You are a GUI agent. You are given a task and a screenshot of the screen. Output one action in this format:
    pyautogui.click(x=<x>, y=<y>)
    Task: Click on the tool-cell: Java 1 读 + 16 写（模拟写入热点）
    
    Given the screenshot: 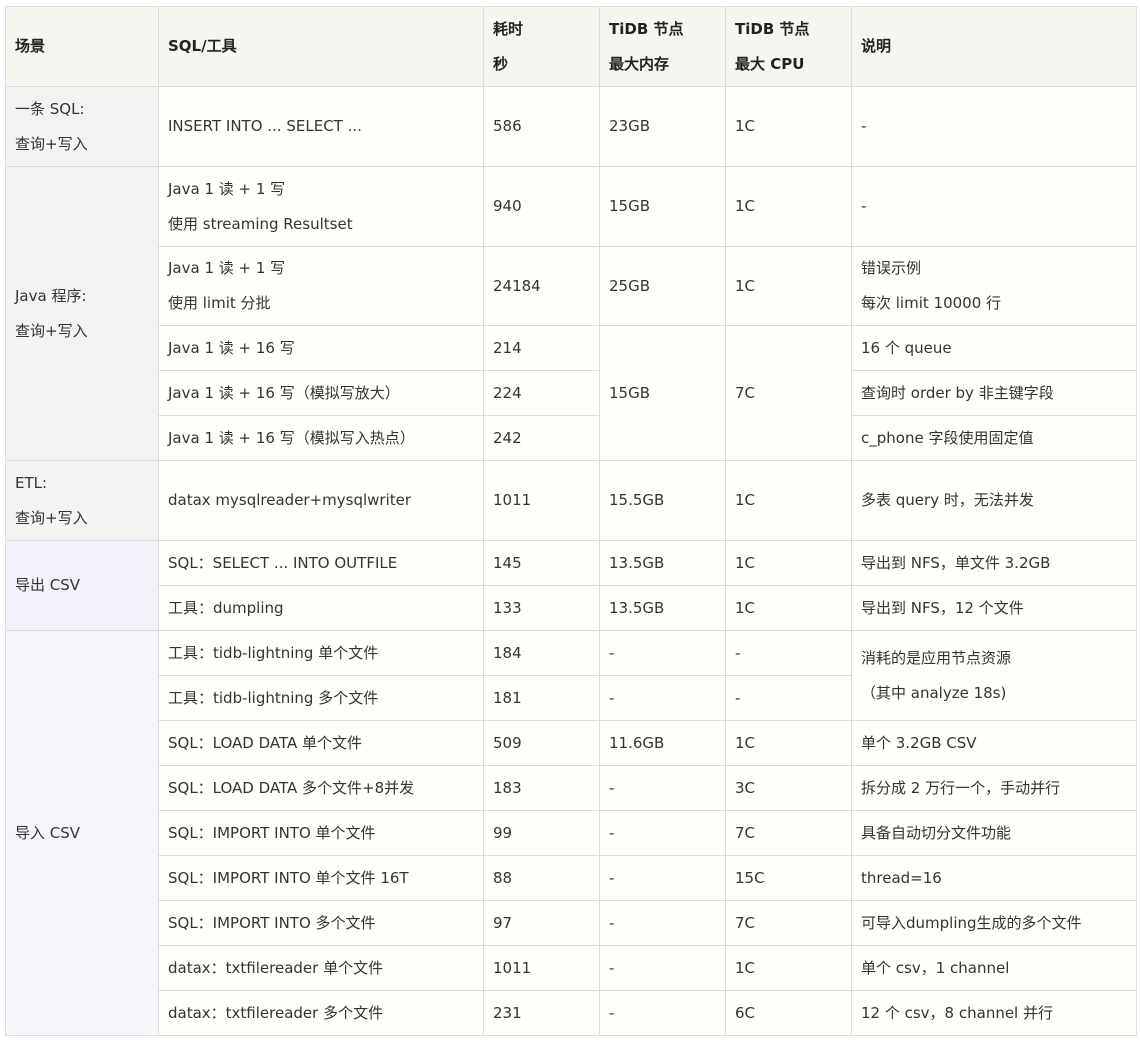 What is the action you would take?
    pyautogui.click(x=321, y=438)
    